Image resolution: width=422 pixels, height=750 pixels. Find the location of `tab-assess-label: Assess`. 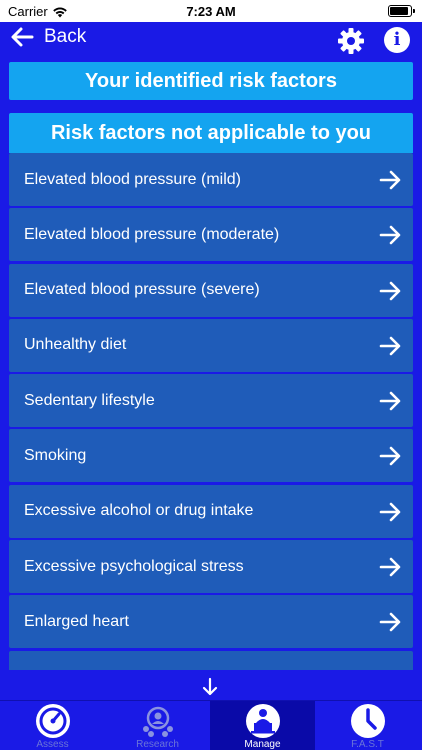

tab-assess-label: Assess is located at coordinates (52, 744).